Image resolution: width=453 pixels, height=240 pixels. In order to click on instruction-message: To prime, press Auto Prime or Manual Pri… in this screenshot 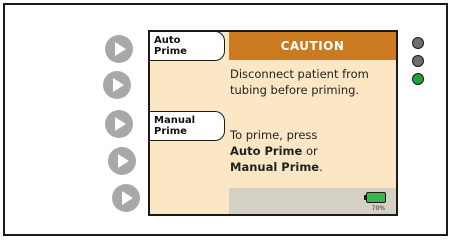, I will do `click(310, 151)`.